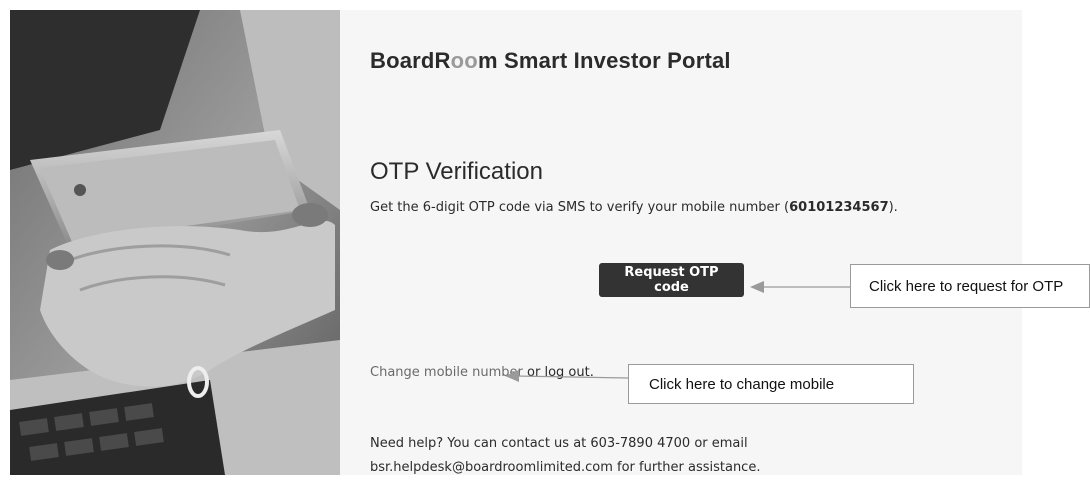 The width and height of the screenshot is (1090, 480). Describe the element at coordinates (567, 376) in the screenshot. I see `arrow-to-change-mobile` at that location.